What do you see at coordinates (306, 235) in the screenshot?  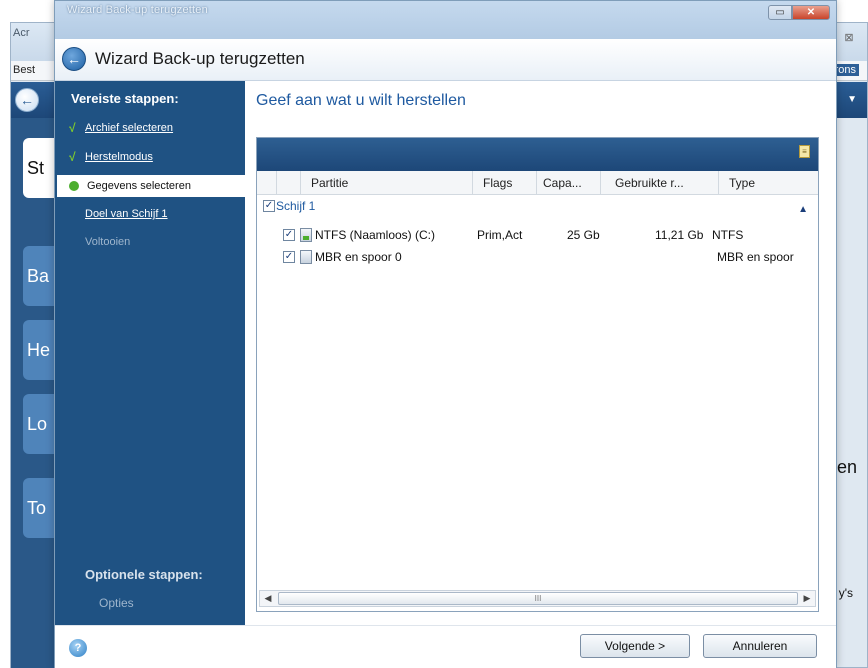 I see `partition-icon` at bounding box center [306, 235].